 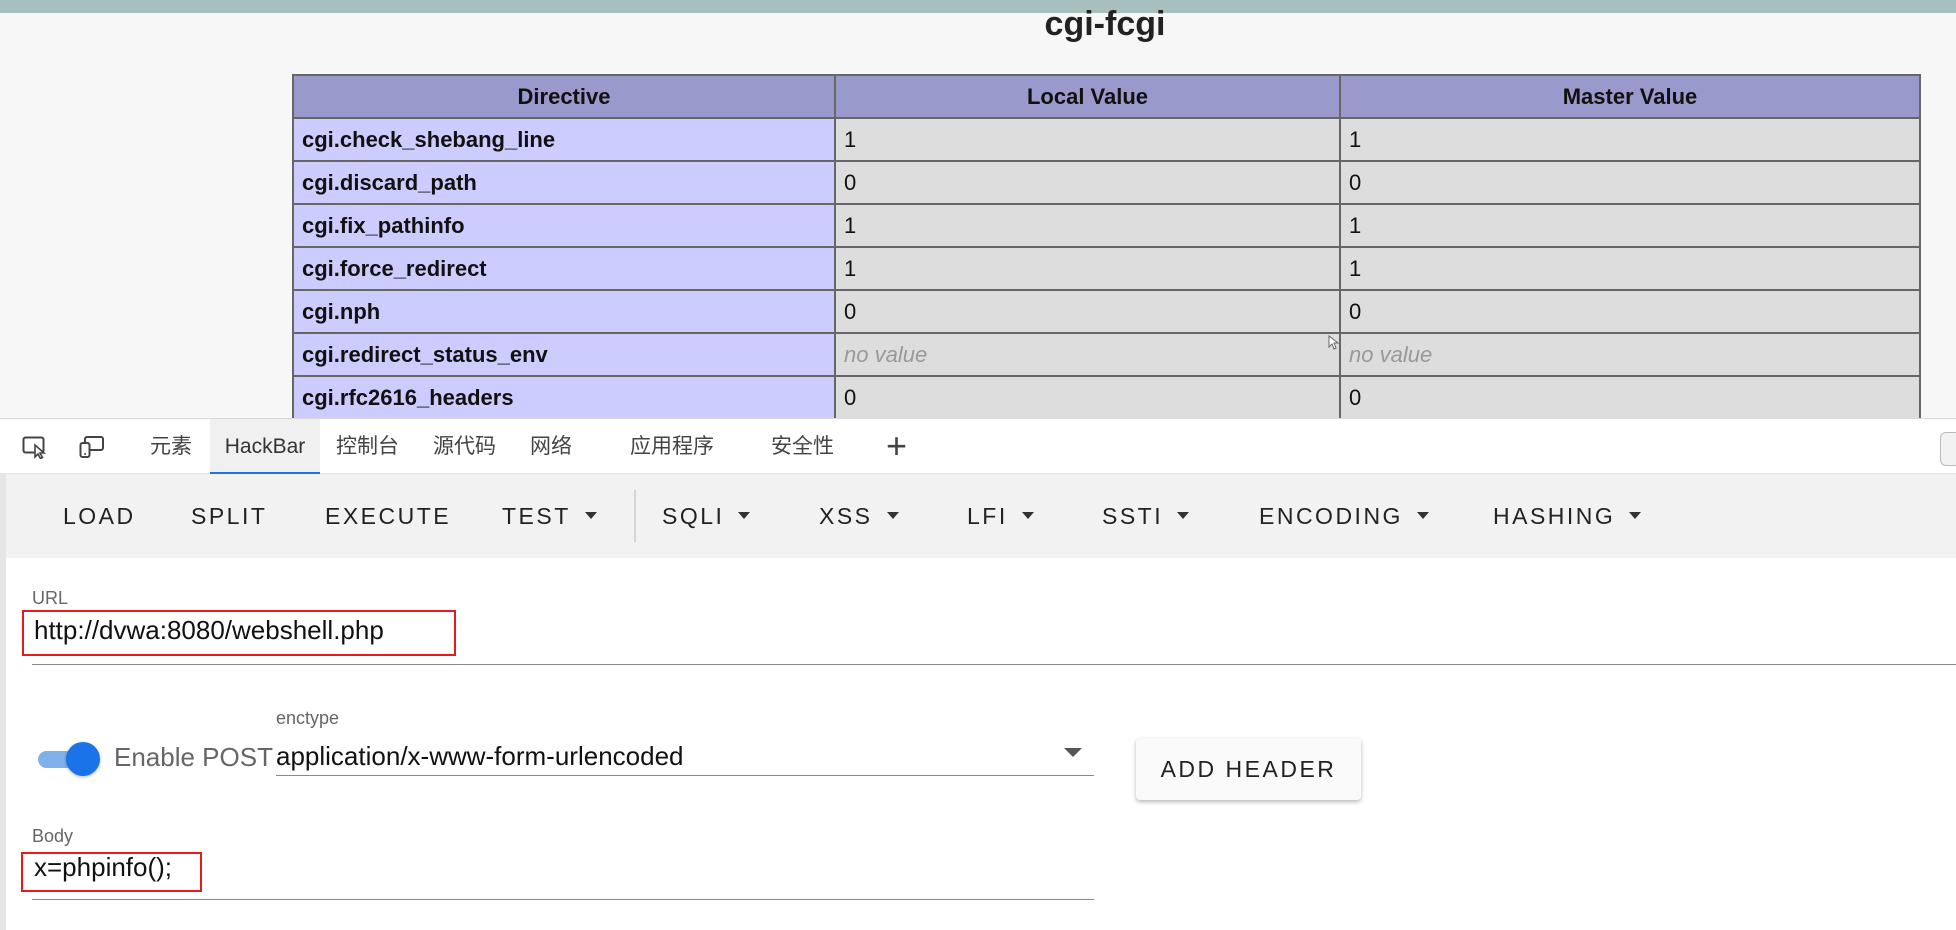 I want to click on tab-console: 控制台, so click(x=367, y=447).